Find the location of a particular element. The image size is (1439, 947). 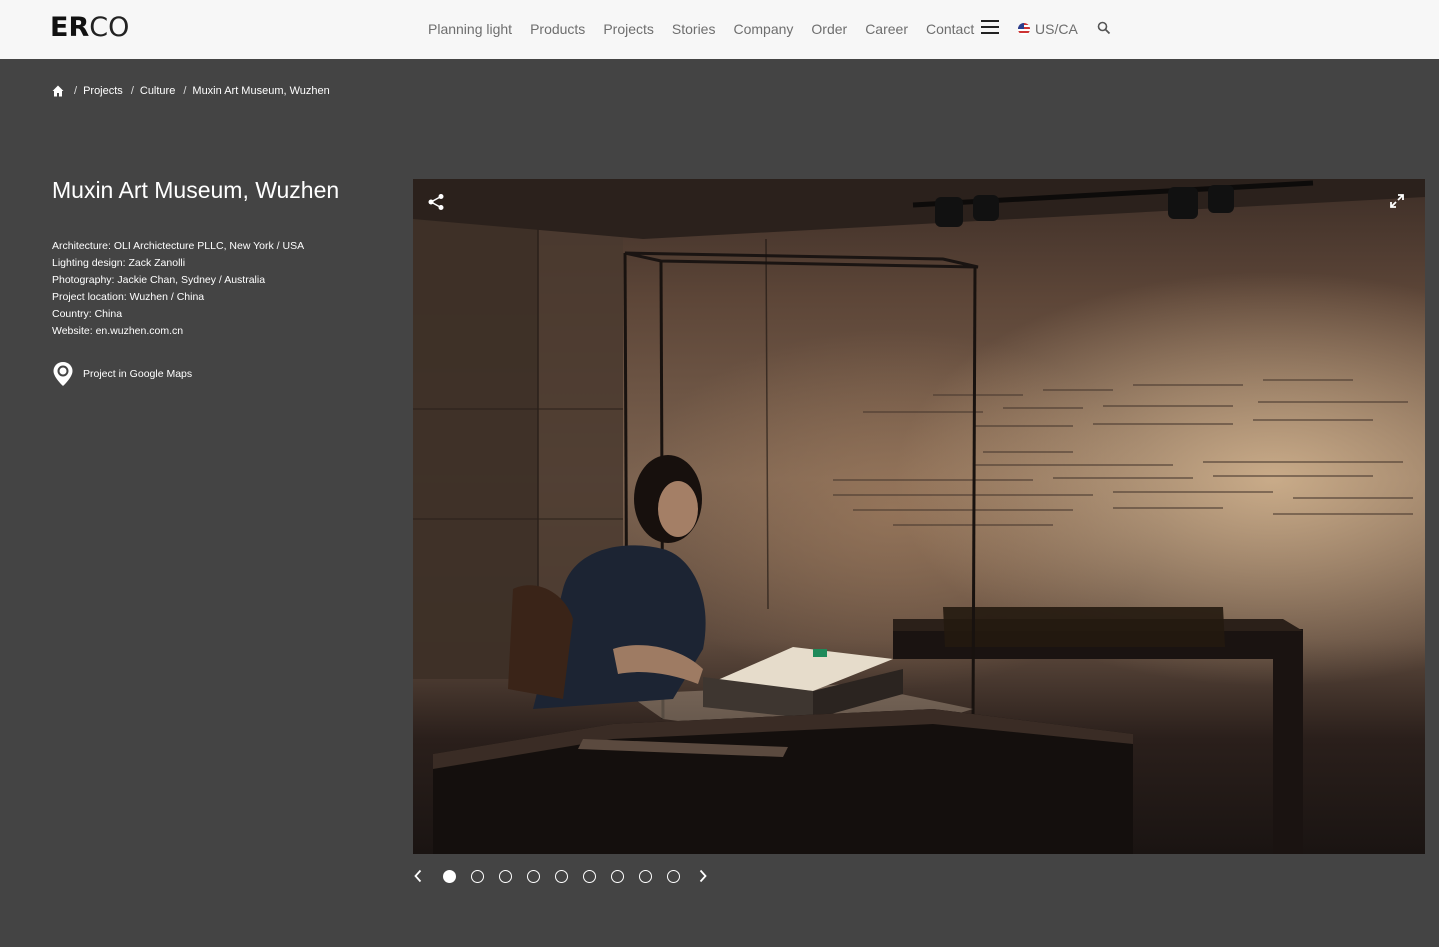

breadcrumb-projects: Projects is located at coordinates (103, 91).